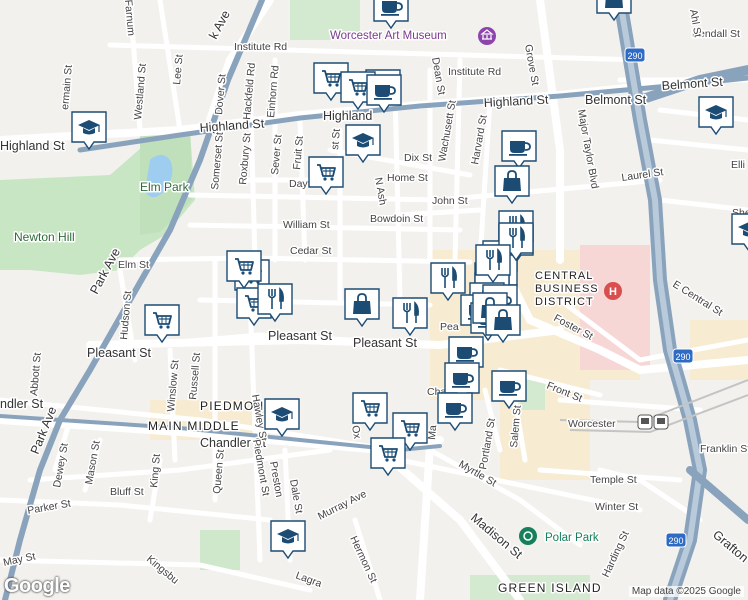 The width and height of the screenshot is (748, 600). What do you see at coordinates (564, 276) in the screenshot?
I see `label-cbd-1: CENTRAL` at bounding box center [564, 276].